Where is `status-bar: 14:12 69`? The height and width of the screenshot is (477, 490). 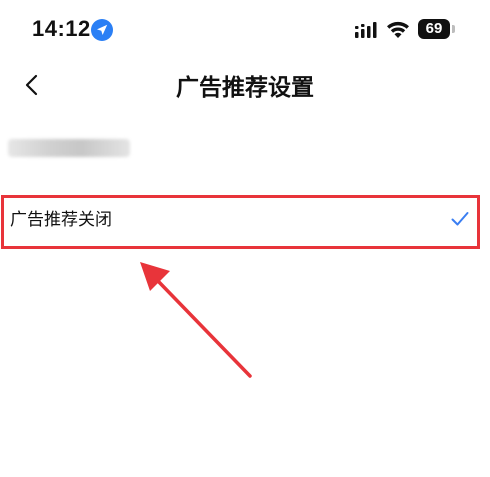
status-bar: 14:12 69 is located at coordinates (245, 30).